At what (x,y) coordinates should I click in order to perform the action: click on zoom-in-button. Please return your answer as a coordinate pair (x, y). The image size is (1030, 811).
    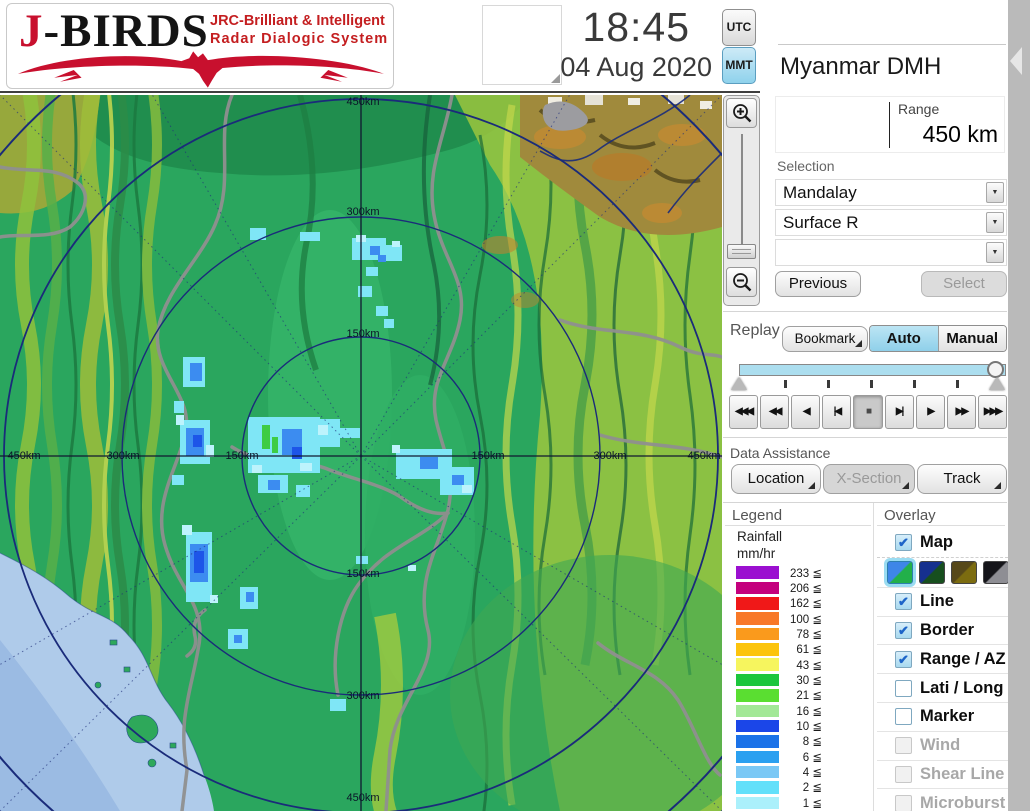
    Looking at the image, I should click on (741, 113).